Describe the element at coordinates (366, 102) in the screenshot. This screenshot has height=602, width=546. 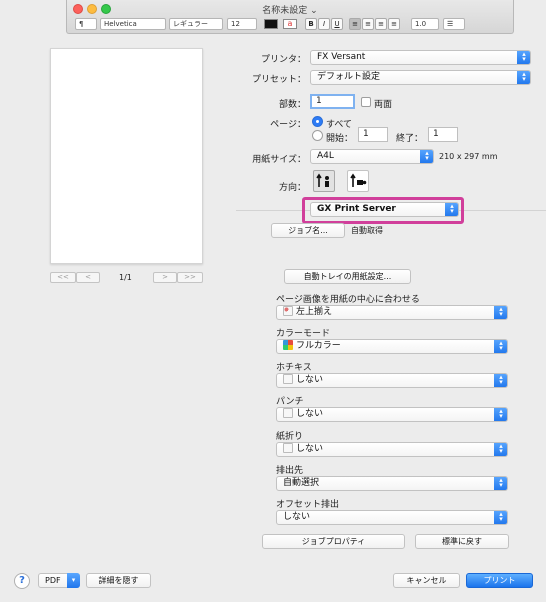
I see `duplex-checkbox` at that location.